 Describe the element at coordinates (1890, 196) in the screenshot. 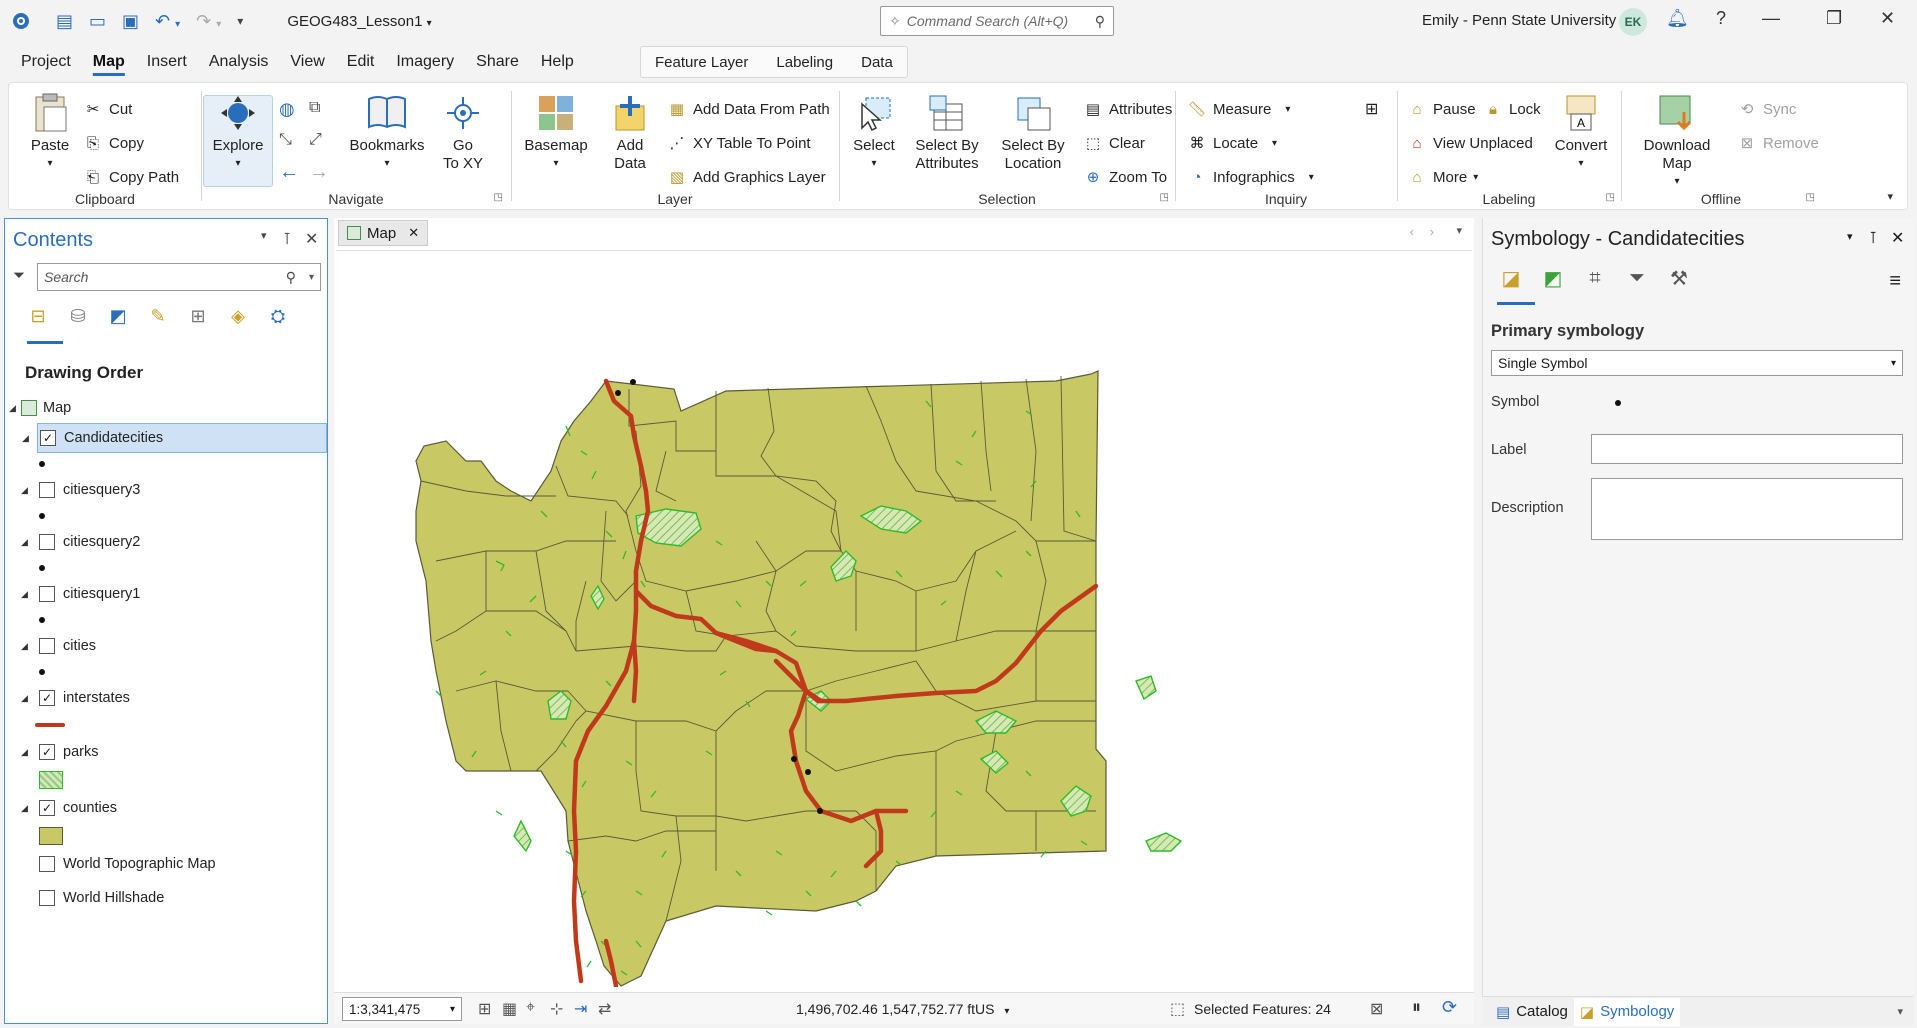

I see `ribbon-collapse-icon: ▾` at that location.